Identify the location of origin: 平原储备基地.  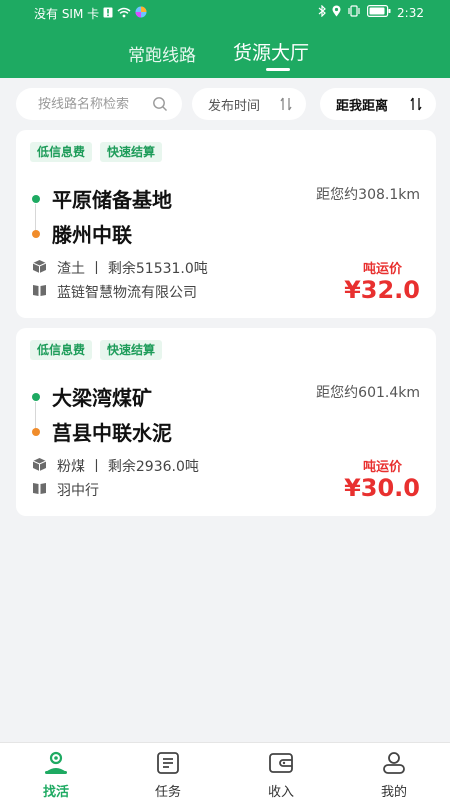
(102, 198).